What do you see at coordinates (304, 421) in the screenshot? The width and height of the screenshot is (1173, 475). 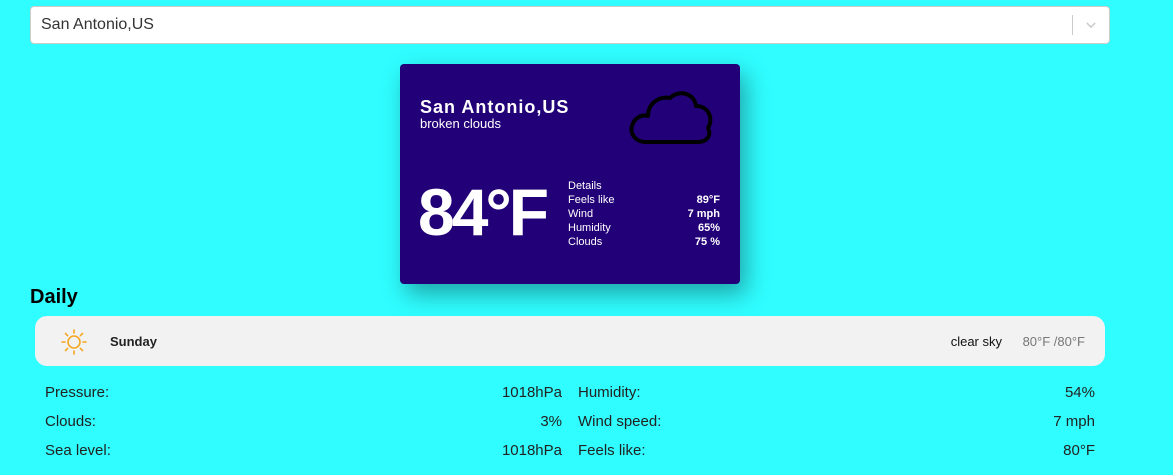 I see `stat-row: Clouds: 3%` at bounding box center [304, 421].